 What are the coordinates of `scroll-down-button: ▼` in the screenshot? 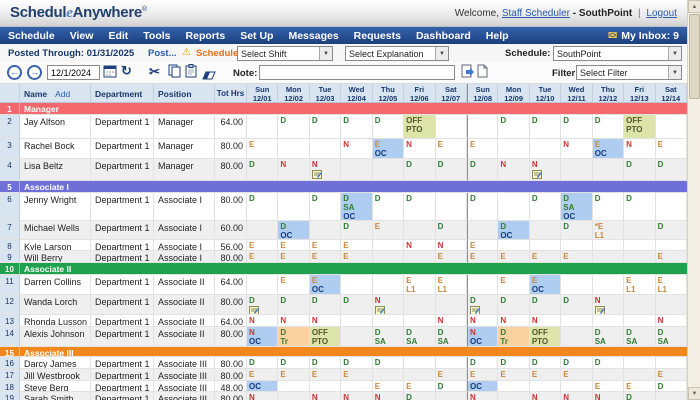 It's located at (694, 393).